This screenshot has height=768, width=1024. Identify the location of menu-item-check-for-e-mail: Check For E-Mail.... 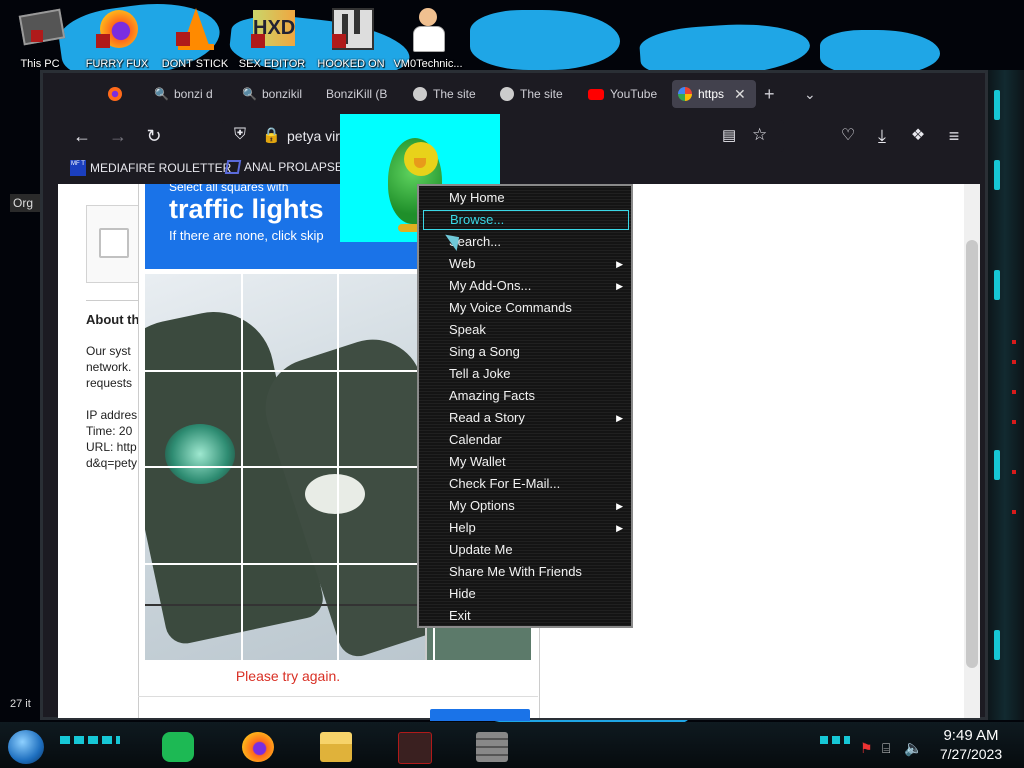
(526, 484).